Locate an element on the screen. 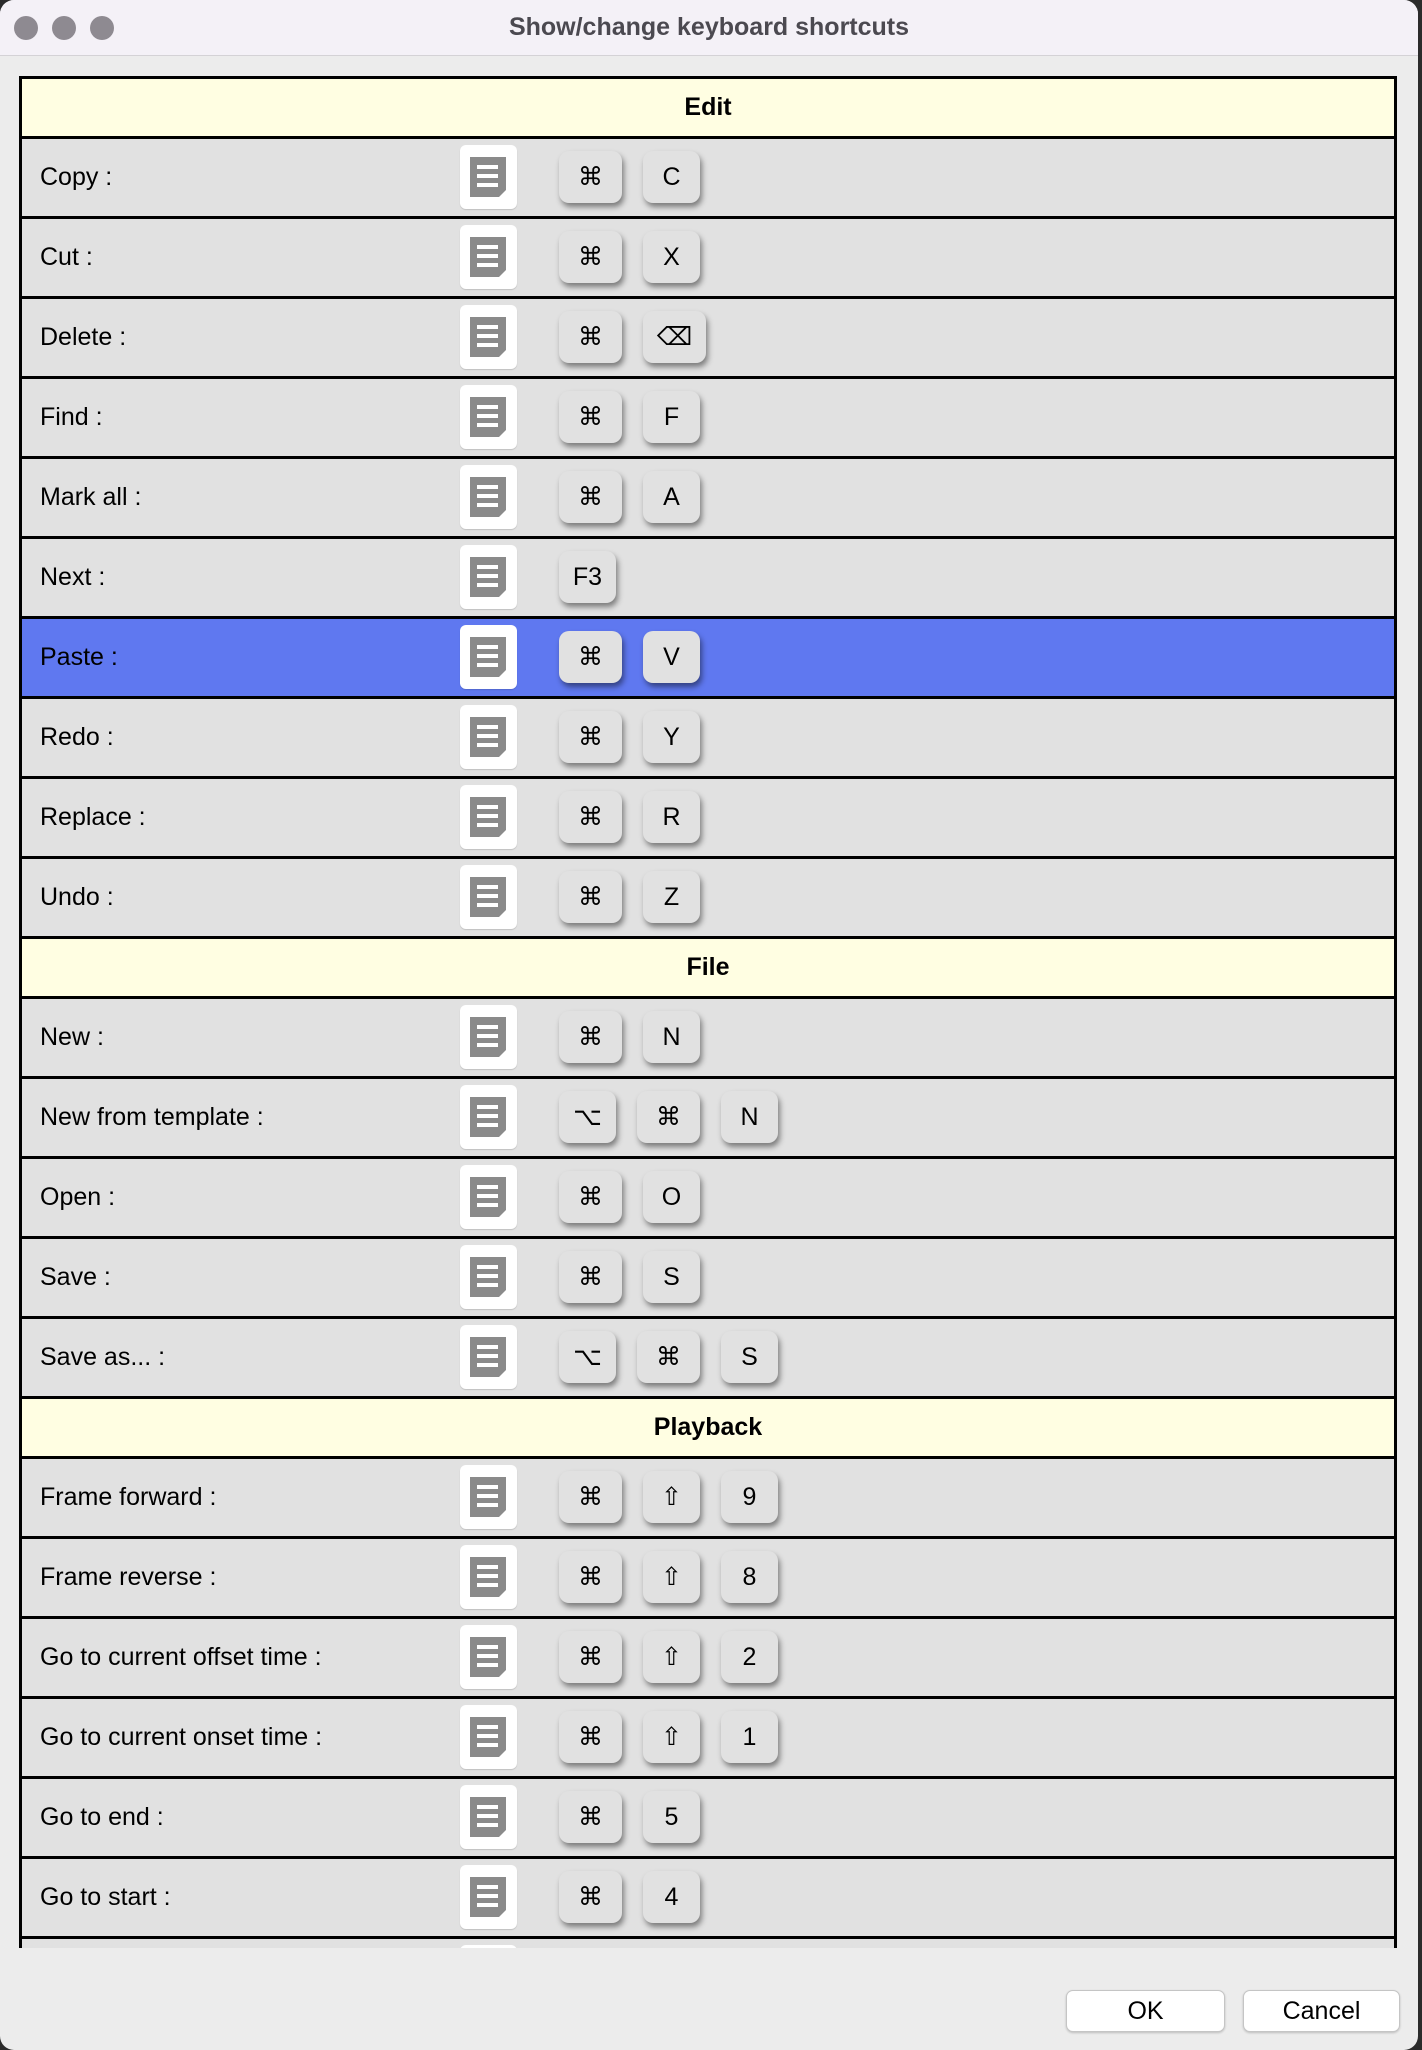  key-cap: F is located at coordinates (671, 417).